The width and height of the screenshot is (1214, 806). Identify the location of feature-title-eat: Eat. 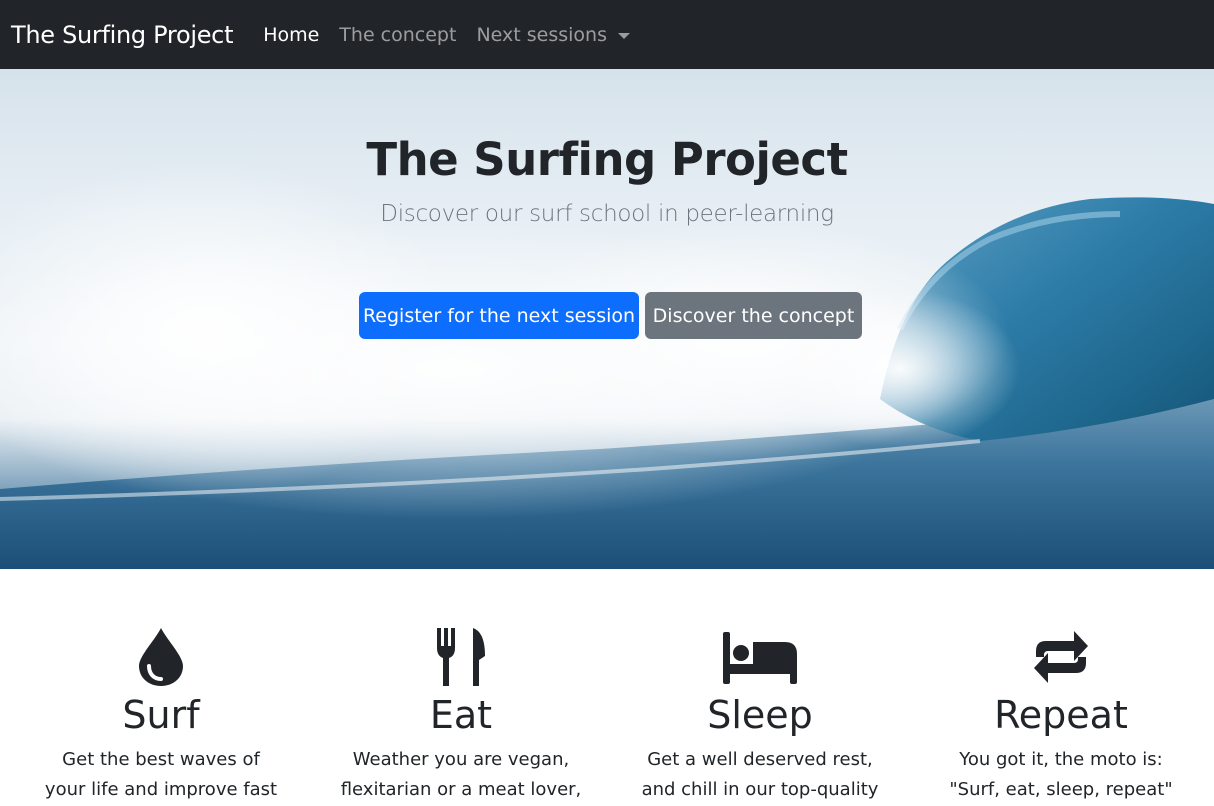
(461, 715).